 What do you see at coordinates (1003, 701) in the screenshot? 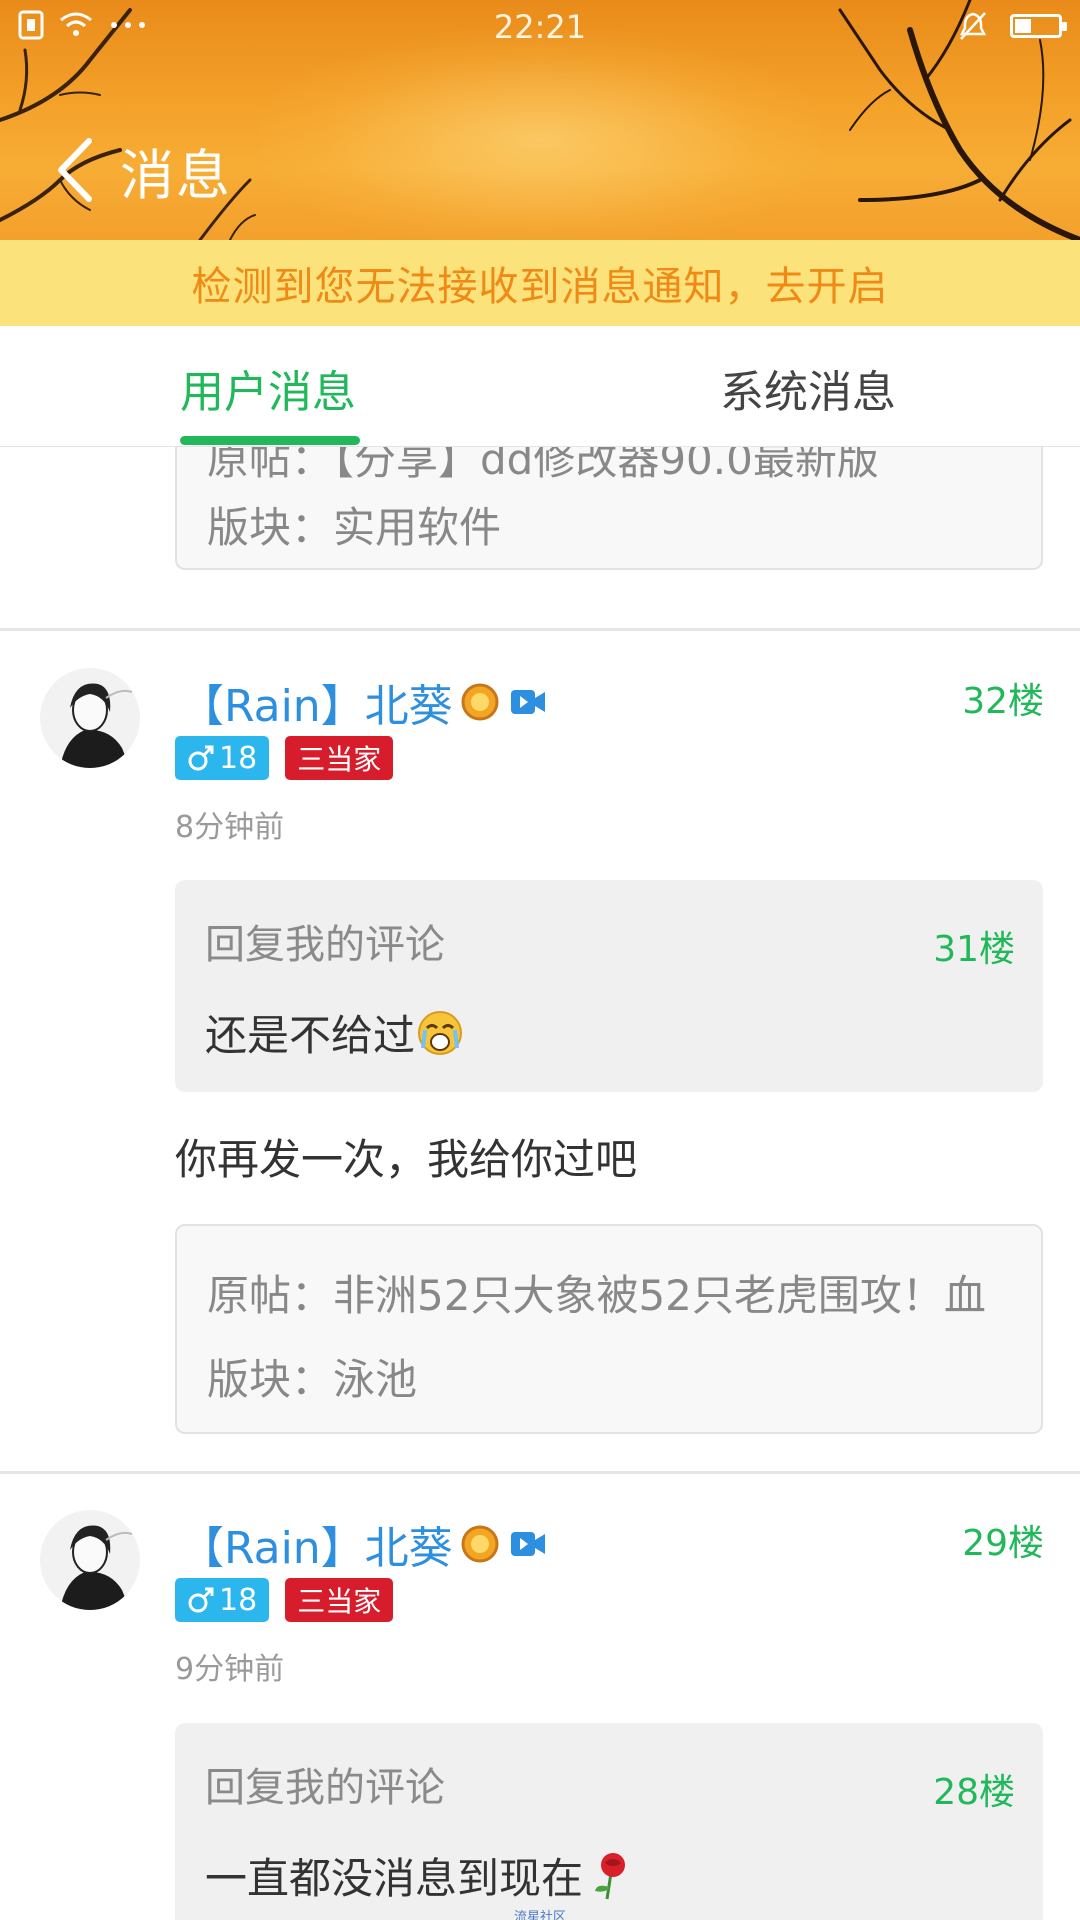
I see `floor-number: 32楼` at bounding box center [1003, 701].